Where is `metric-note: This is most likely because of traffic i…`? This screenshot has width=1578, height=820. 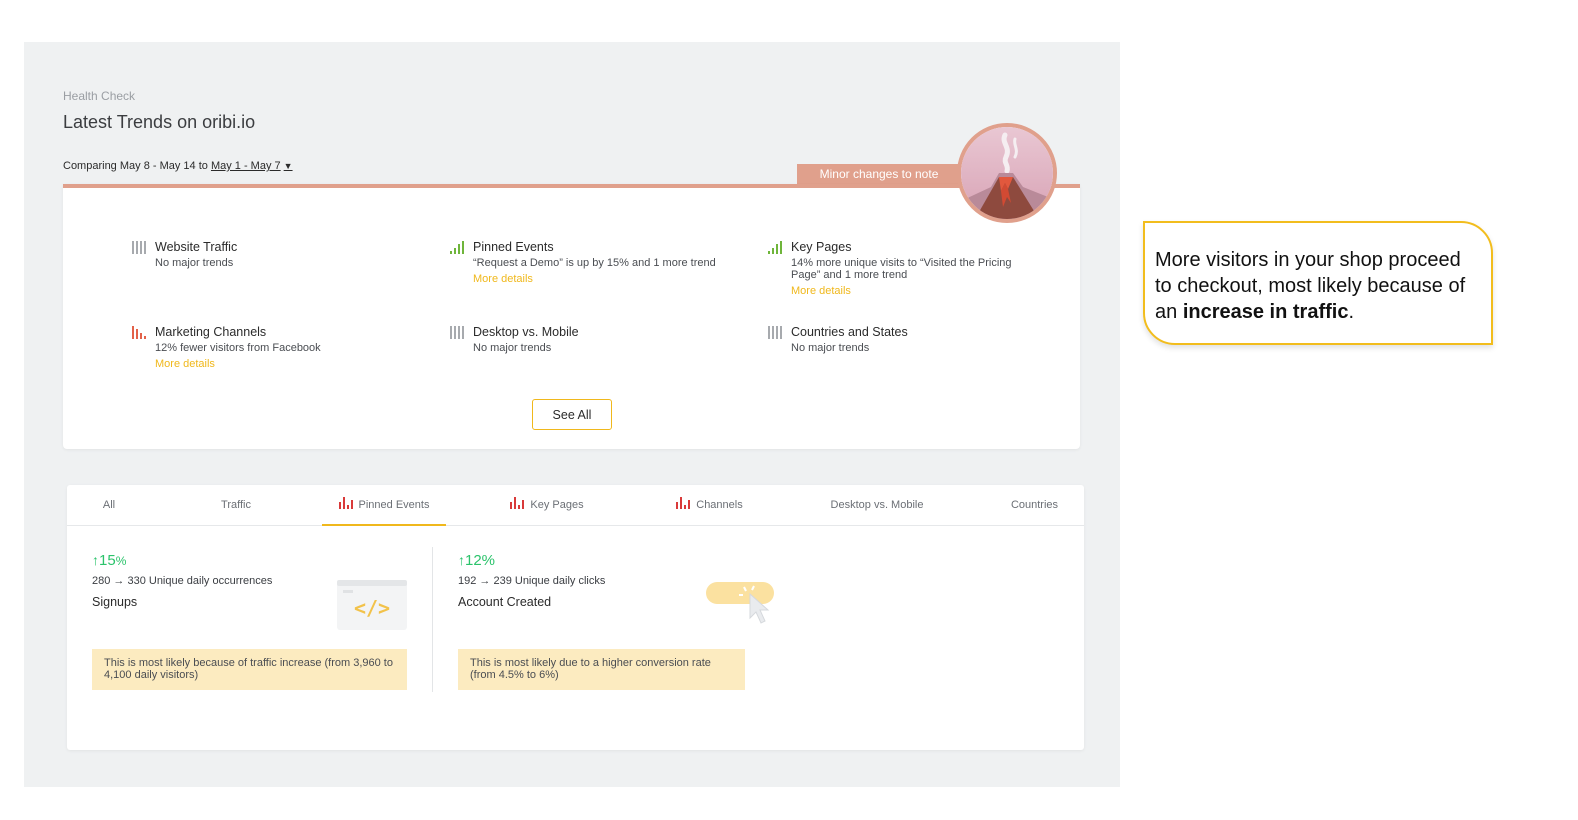
metric-note: This is most likely because of traffic i… is located at coordinates (249, 669).